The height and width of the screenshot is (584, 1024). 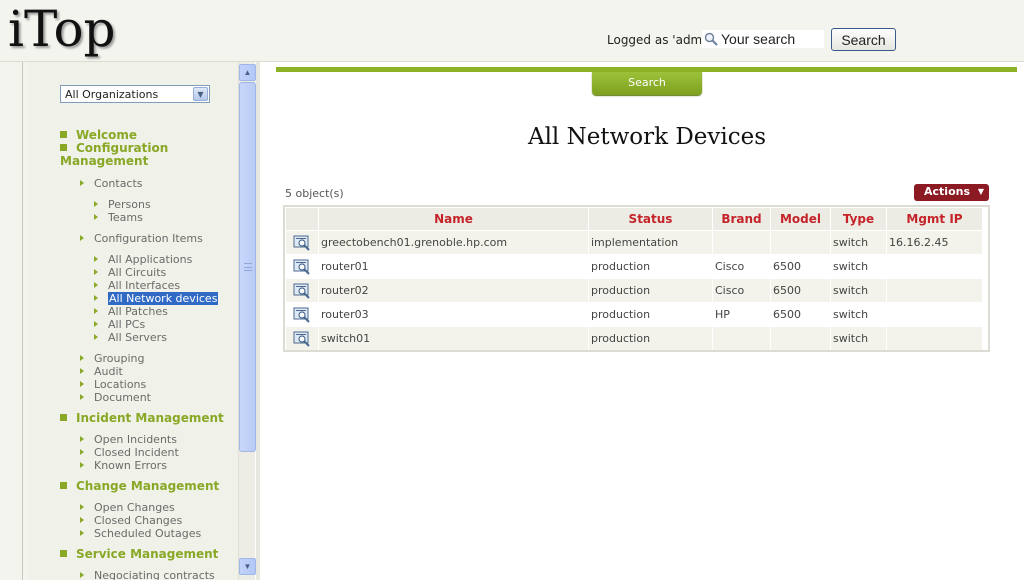 I want to click on scroll-up-icon: ▲, so click(x=247, y=72).